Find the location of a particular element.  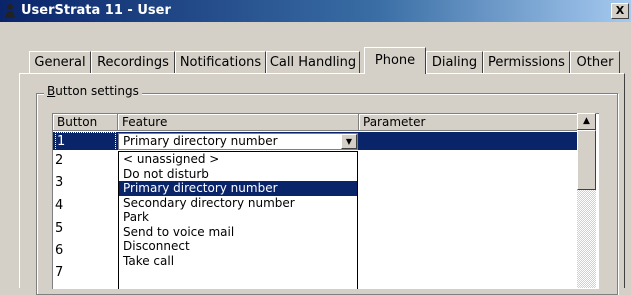

tab-other: Other is located at coordinates (595, 62).